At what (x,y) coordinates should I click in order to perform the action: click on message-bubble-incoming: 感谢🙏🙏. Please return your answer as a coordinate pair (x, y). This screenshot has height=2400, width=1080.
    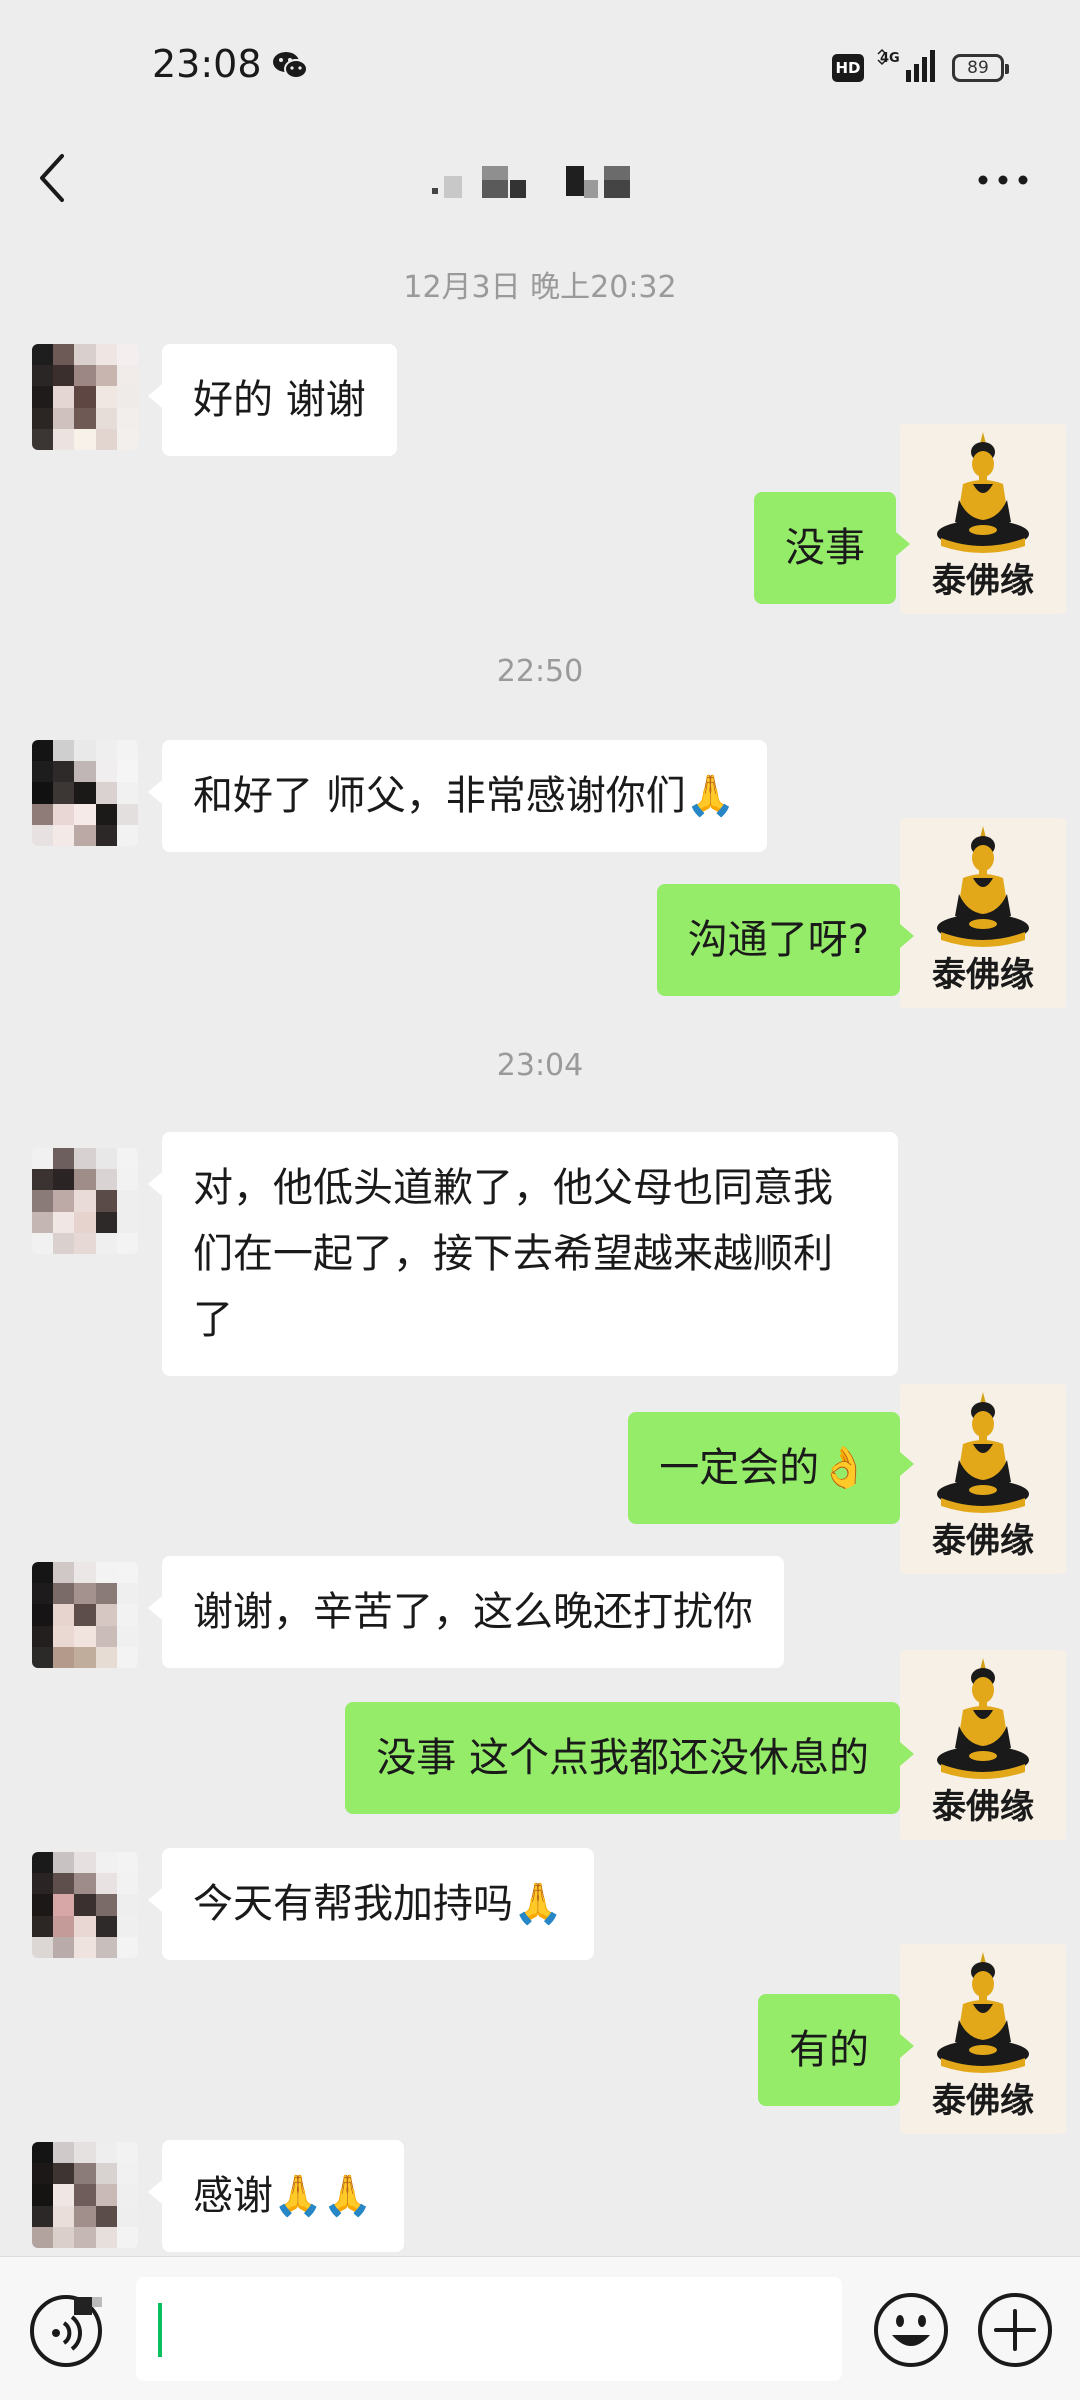
    Looking at the image, I should click on (276, 2196).